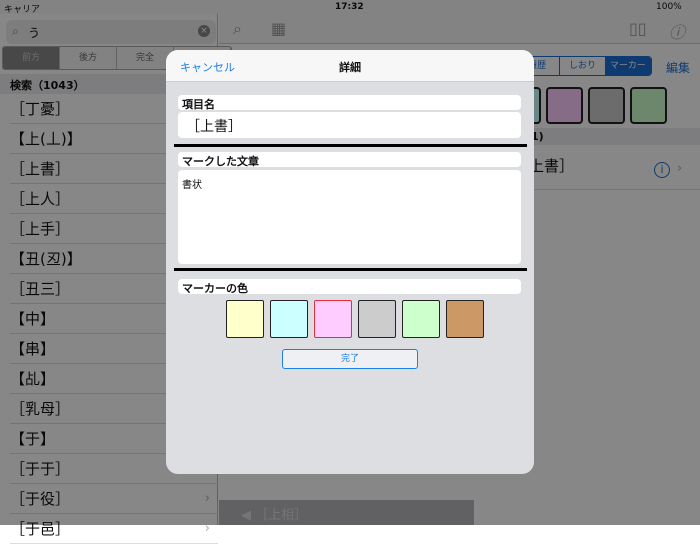 This screenshot has width=700, height=544. What do you see at coordinates (349, 125) in the screenshot?
I see `item-name-field: ［上書］` at bounding box center [349, 125].